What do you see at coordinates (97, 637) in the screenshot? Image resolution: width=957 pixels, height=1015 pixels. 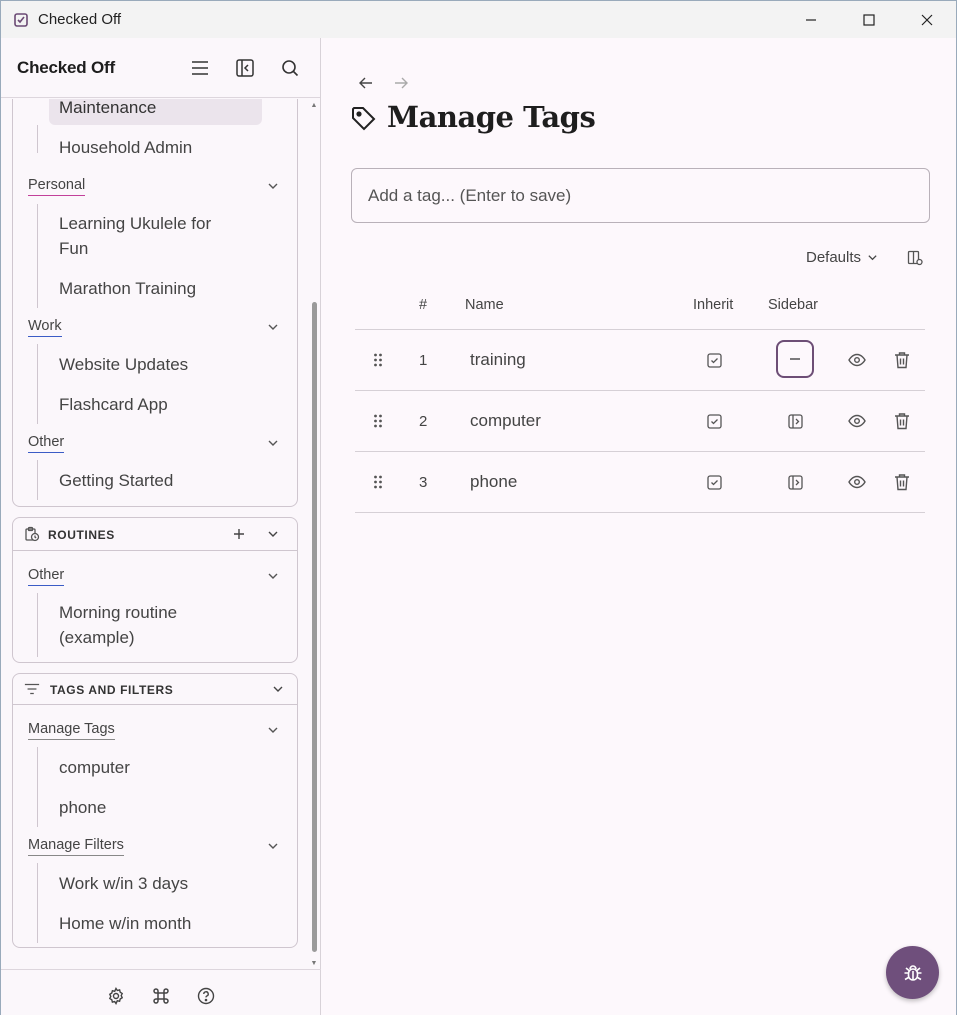 I see `sidebar-item-morning-routine-line2: (example)` at bounding box center [97, 637].